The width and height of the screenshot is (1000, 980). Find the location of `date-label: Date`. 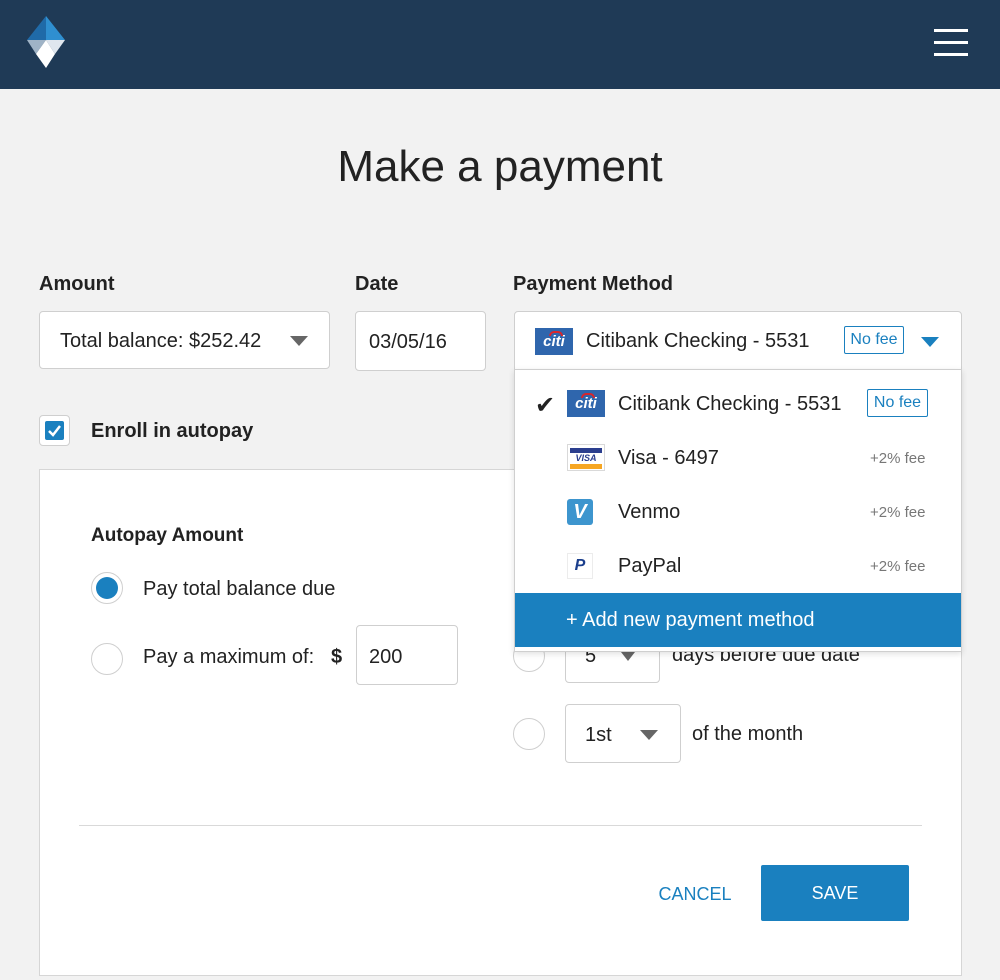

date-label: Date is located at coordinates (377, 284).